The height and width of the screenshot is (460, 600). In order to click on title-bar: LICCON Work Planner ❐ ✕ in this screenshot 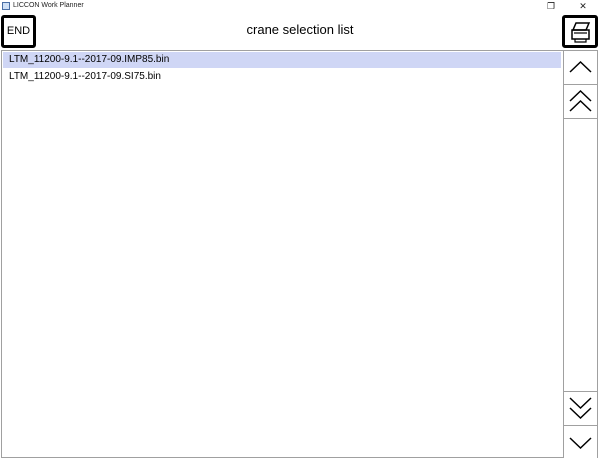, I will do `click(300, 6)`.